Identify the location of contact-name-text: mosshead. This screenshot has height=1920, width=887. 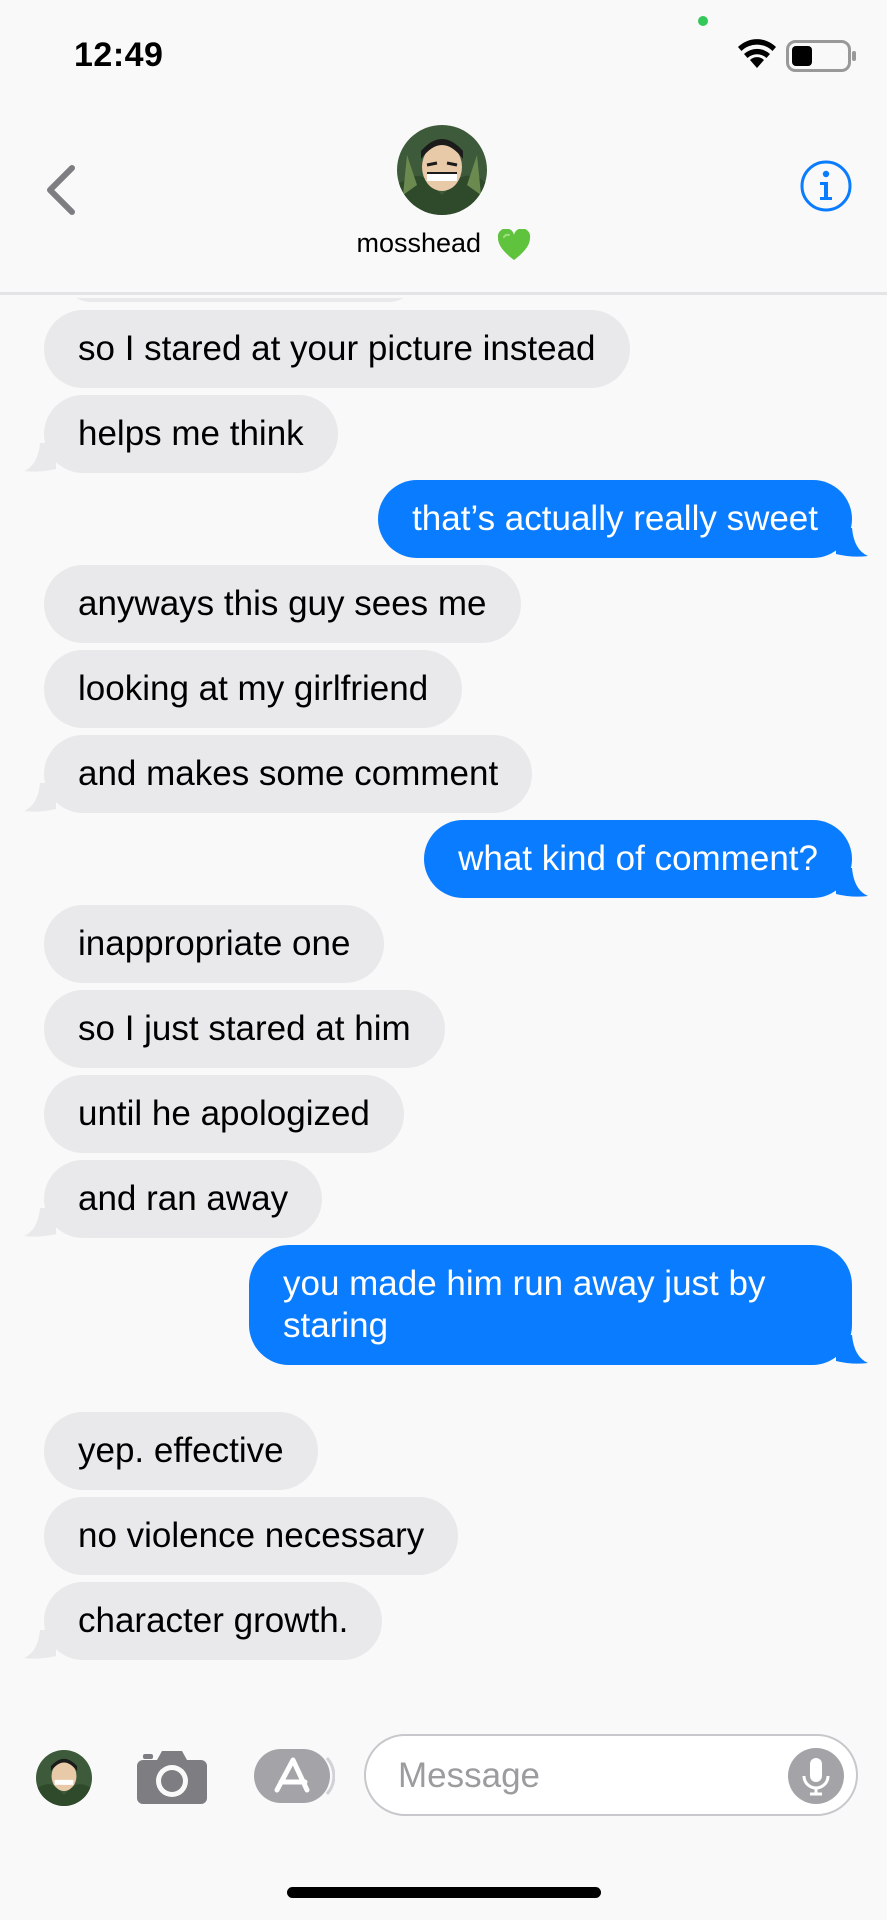
(419, 243).